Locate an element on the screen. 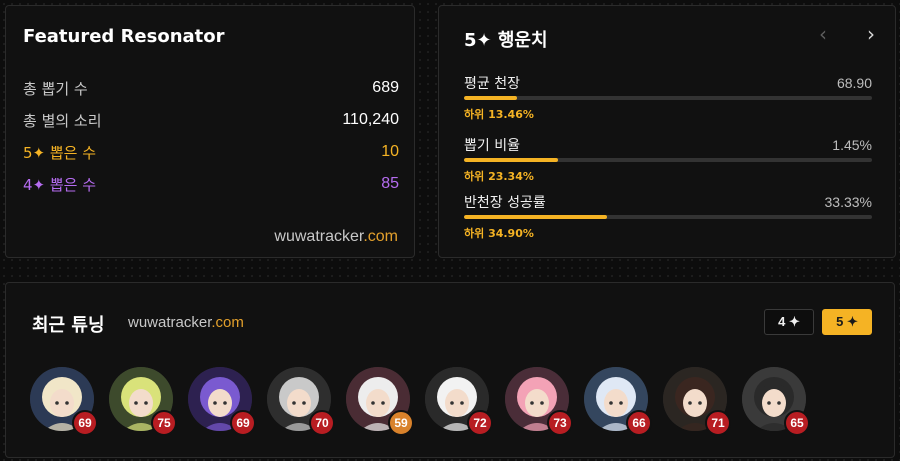 This screenshot has width=900, height=461. resonator-avatar: 65 is located at coordinates (776, 401).